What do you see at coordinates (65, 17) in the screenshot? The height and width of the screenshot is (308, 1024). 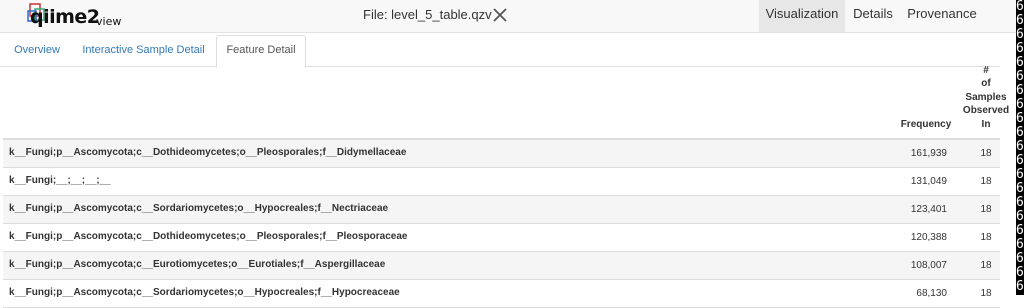 I see `brand-name: qiime2` at bounding box center [65, 17].